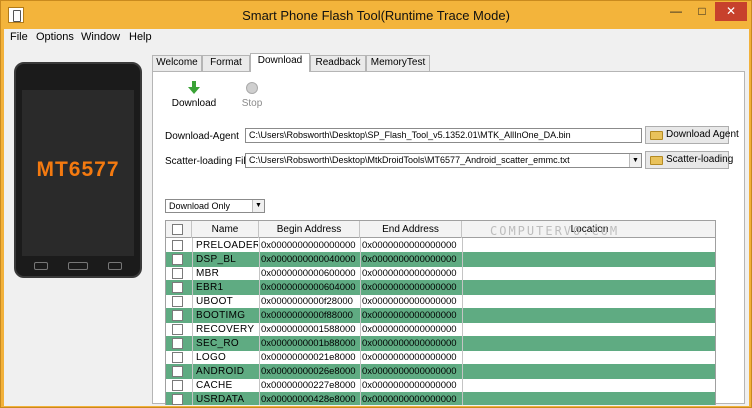 This screenshot has width=752, height=408. What do you see at coordinates (338, 63) in the screenshot?
I see `tab-readback: Readback` at bounding box center [338, 63].